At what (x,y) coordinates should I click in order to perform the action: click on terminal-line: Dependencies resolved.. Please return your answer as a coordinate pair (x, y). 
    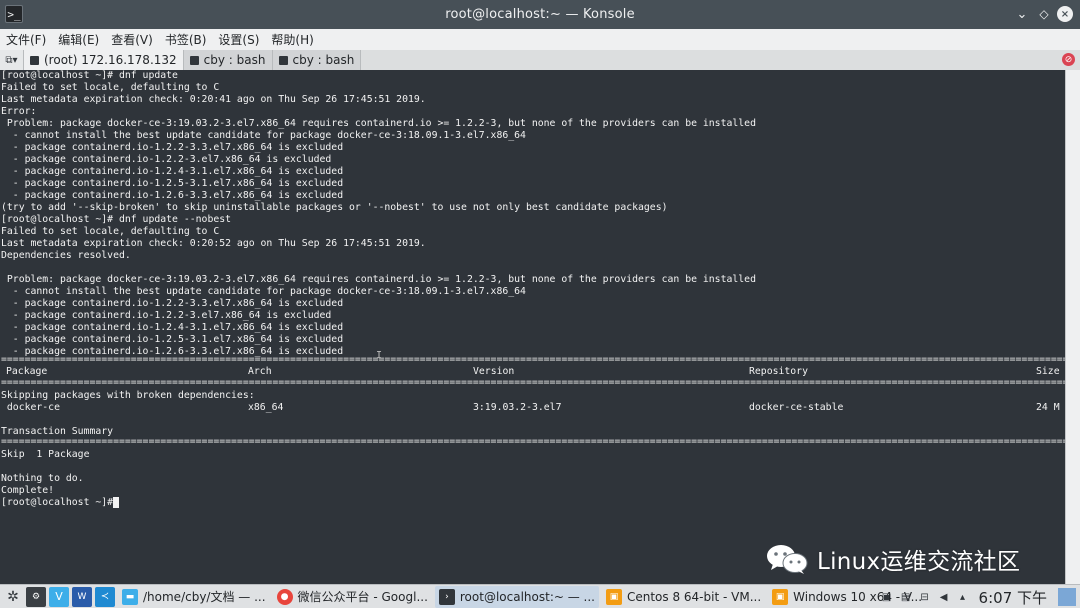
    Looking at the image, I should click on (66, 255).